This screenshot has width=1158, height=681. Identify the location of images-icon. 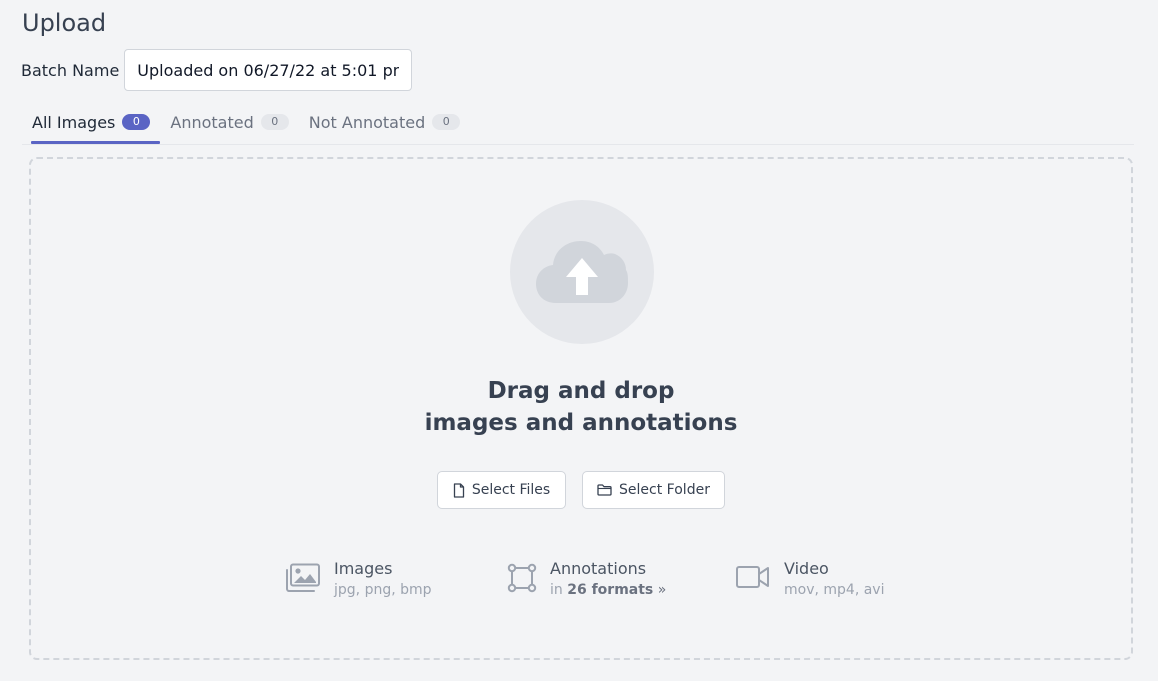
(303, 577).